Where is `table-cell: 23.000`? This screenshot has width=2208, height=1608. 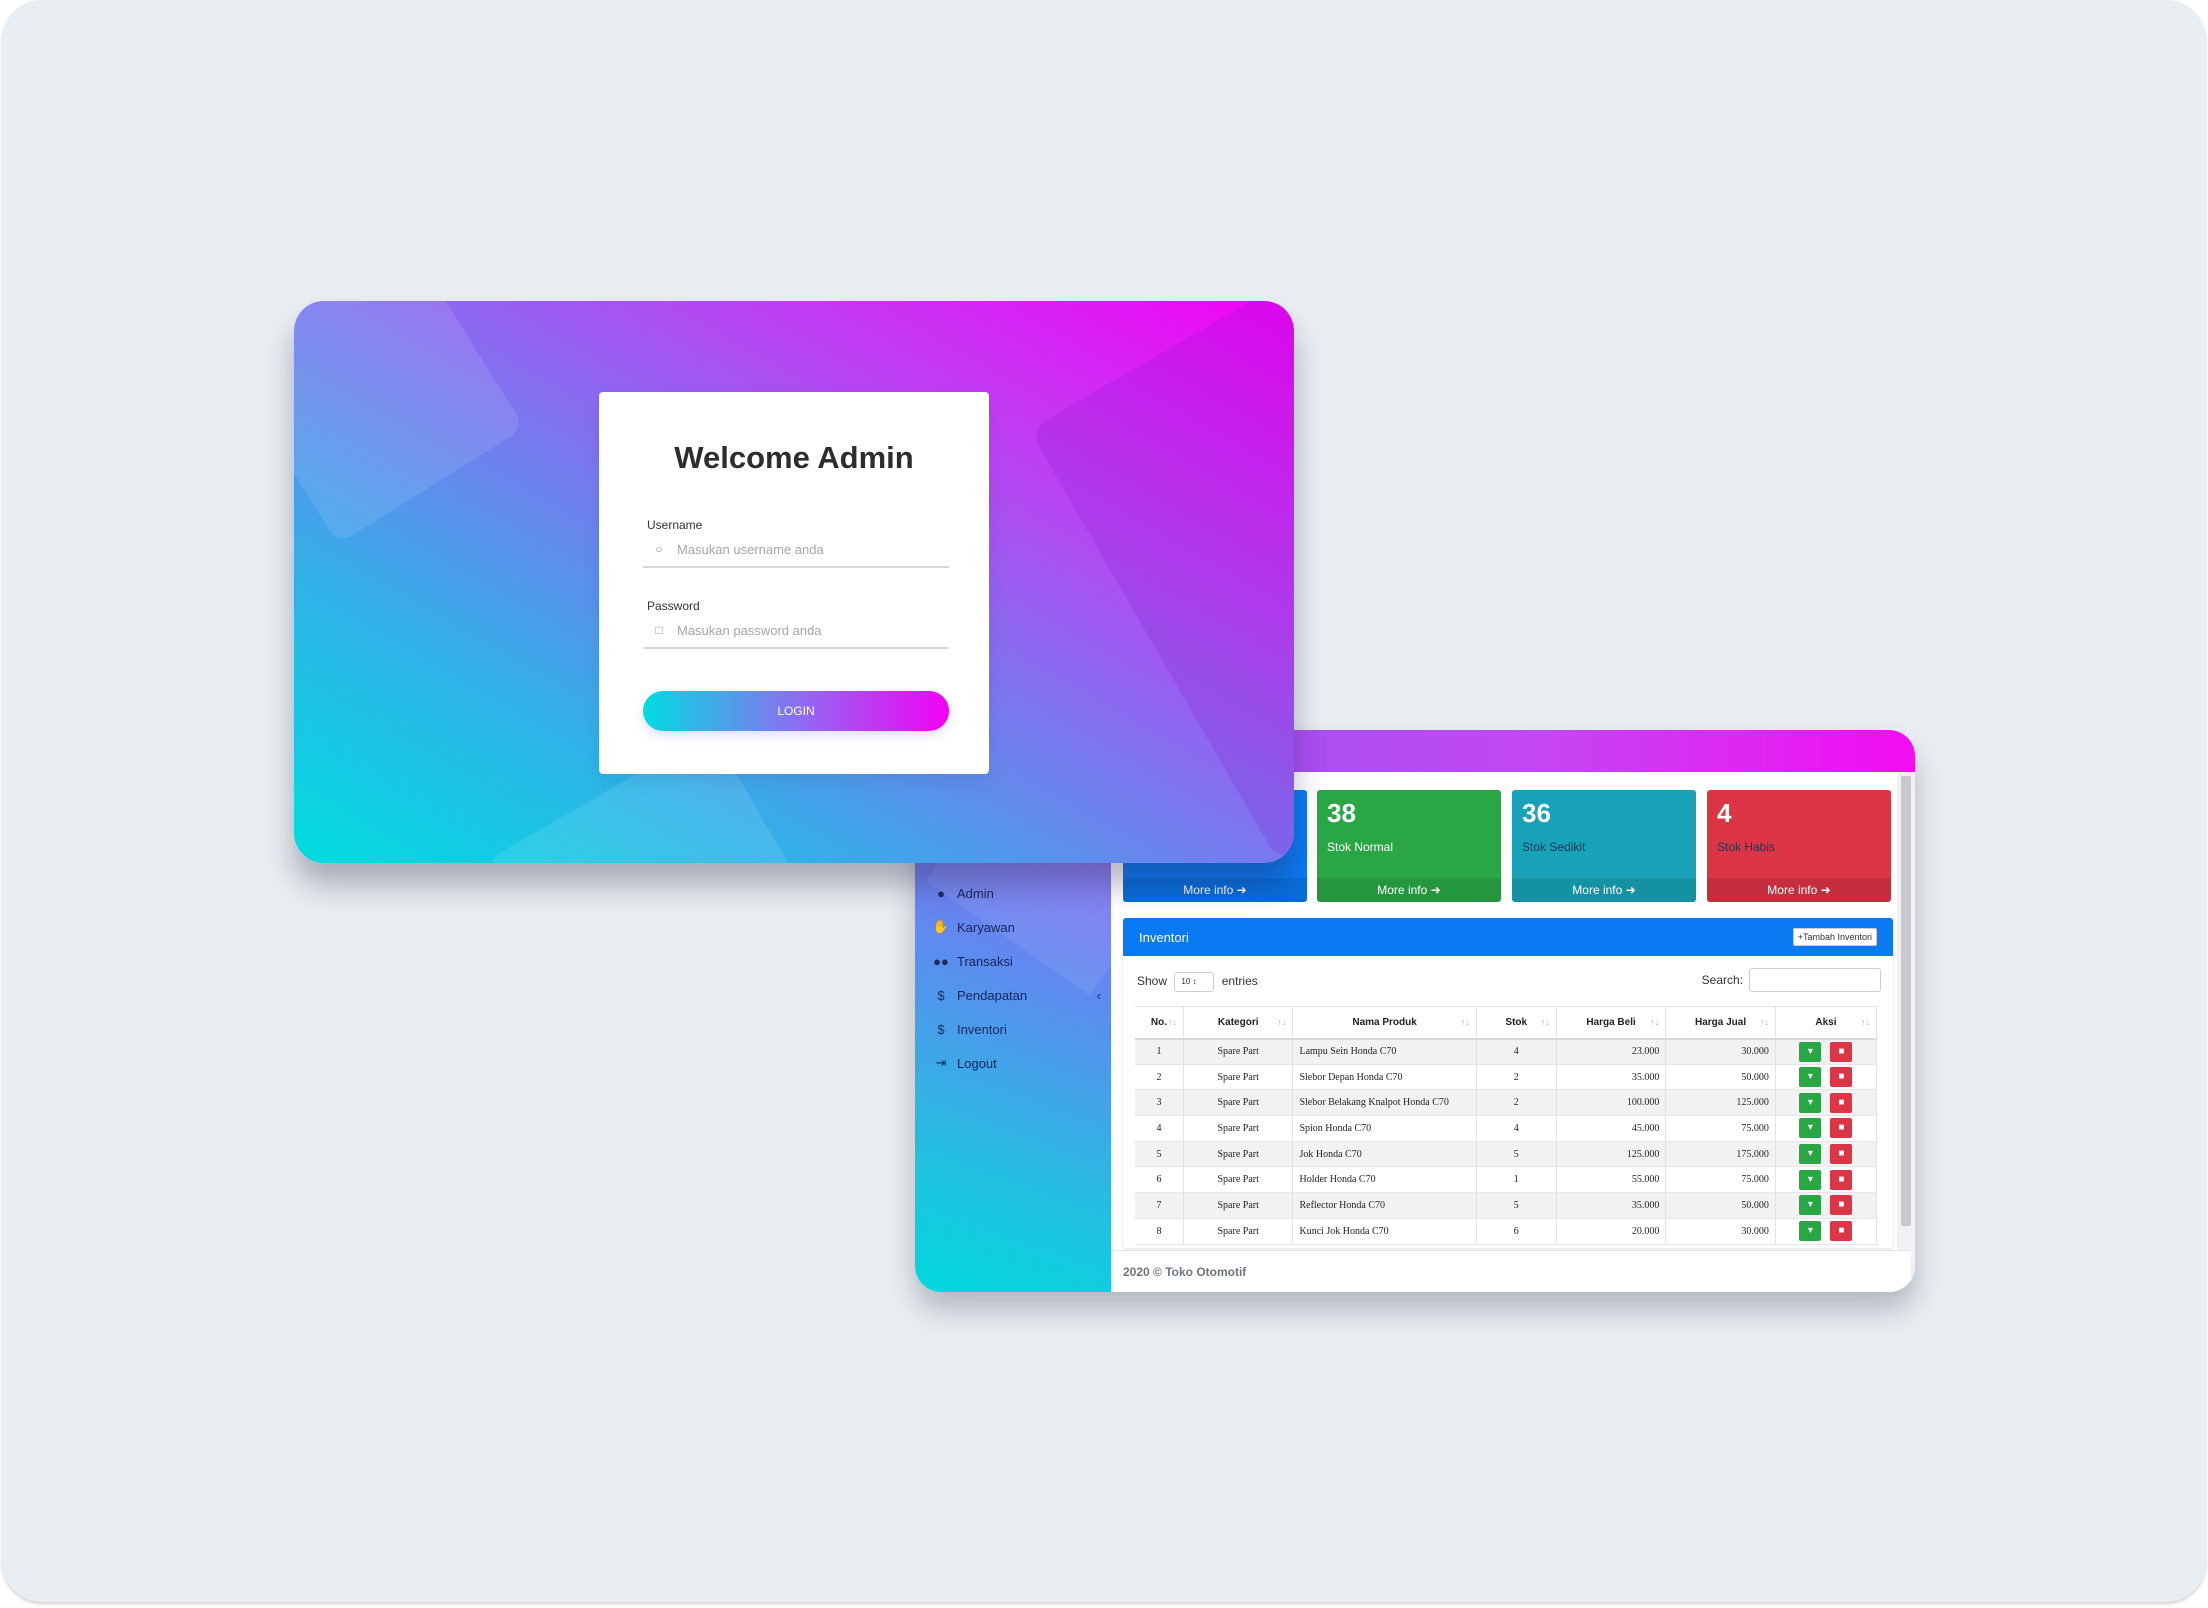
table-cell: 23.000 is located at coordinates (1611, 1051).